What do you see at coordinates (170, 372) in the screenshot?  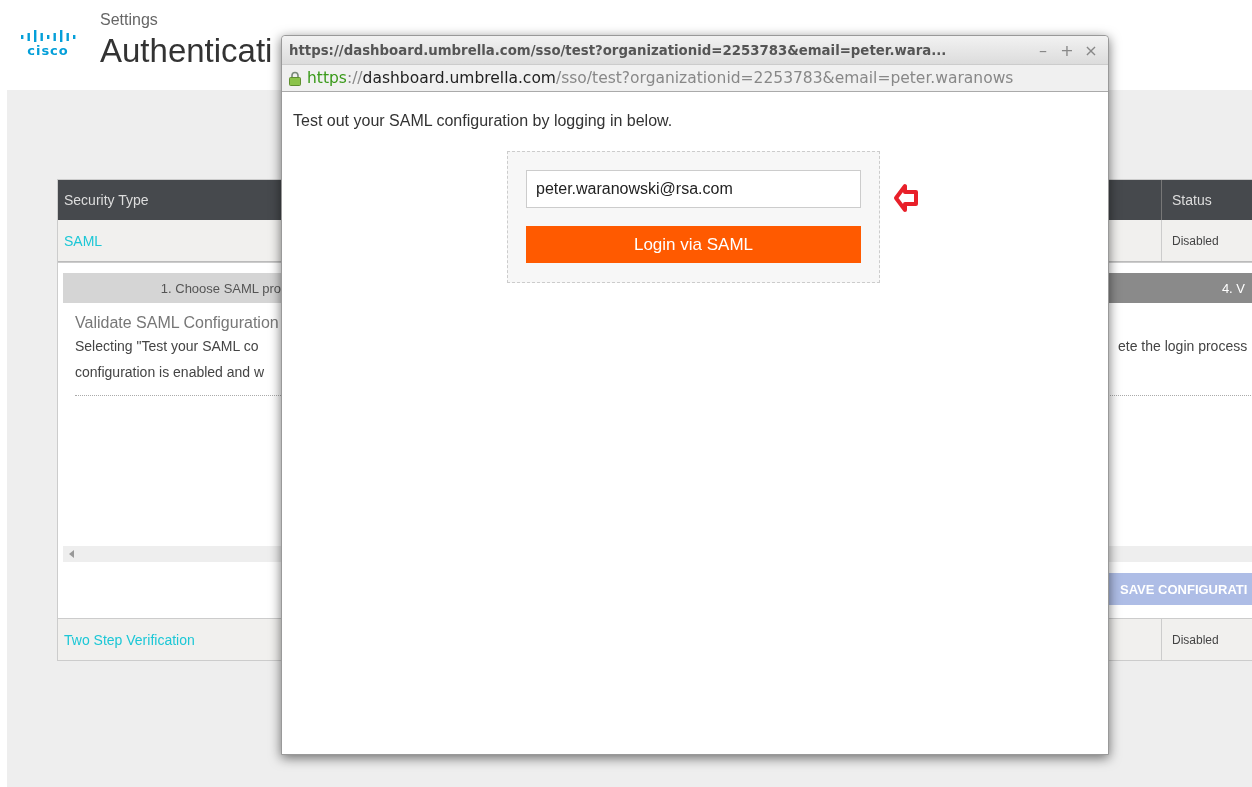 I see `description-text: configuration is enabled and w` at bounding box center [170, 372].